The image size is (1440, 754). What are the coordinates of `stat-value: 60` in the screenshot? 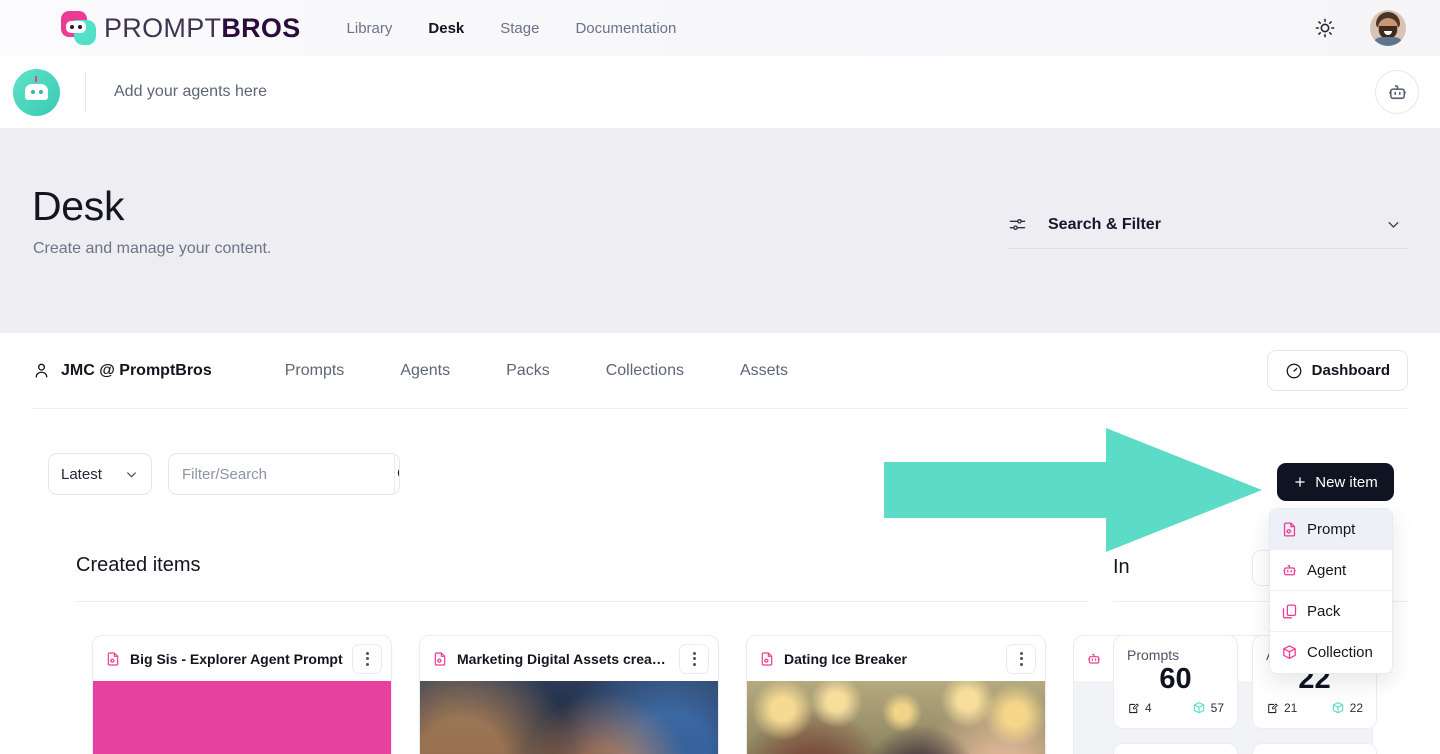 It's located at (1175, 679).